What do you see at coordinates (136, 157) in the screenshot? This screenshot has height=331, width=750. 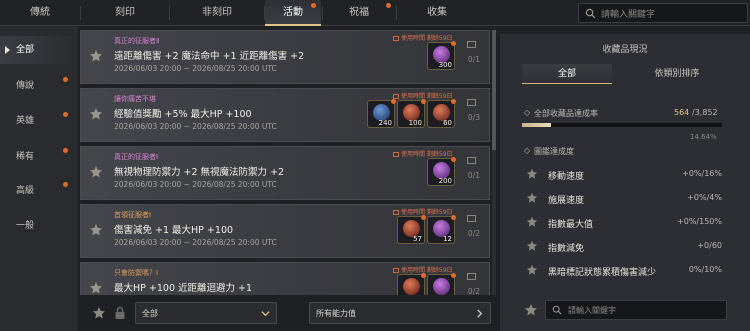 I see `collection-category: 真正的征服者Ⅰ` at bounding box center [136, 157].